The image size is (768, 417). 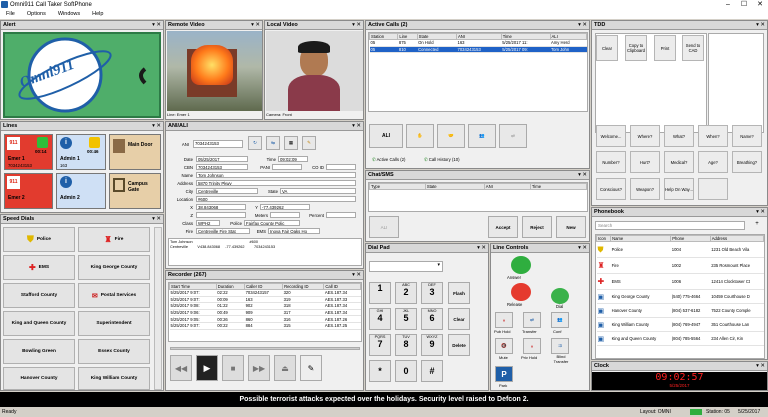 What do you see at coordinates (451, 136) in the screenshot?
I see `handshake-icon: 🤝` at bounding box center [451, 136].